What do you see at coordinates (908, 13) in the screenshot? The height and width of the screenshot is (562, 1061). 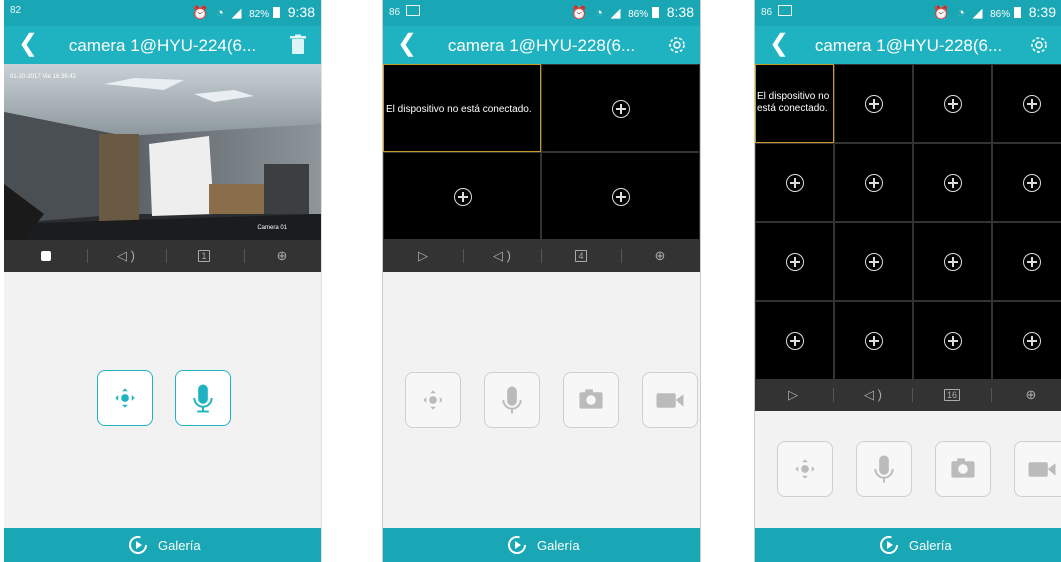 I see `status-bar: 86 ⏰ ◔ ◢ 86% 8:39` at bounding box center [908, 13].